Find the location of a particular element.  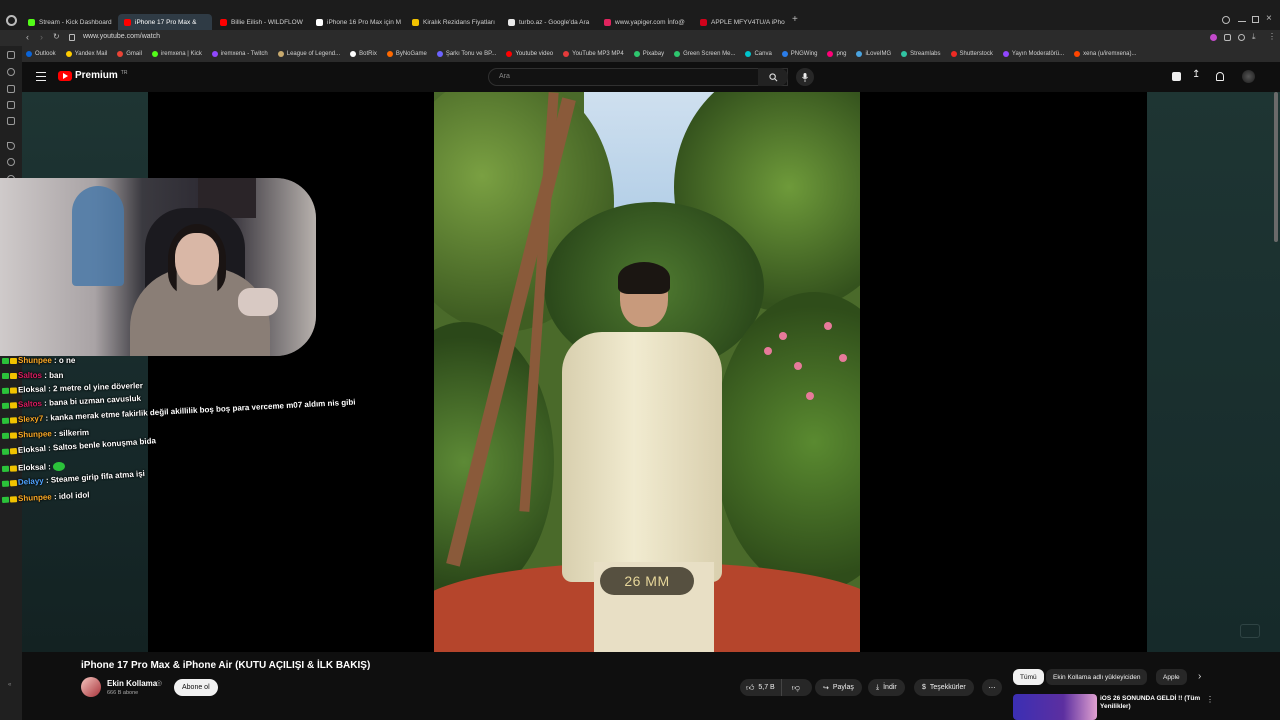

bookmark-item: iremxena | Kick is located at coordinates (176, 54).